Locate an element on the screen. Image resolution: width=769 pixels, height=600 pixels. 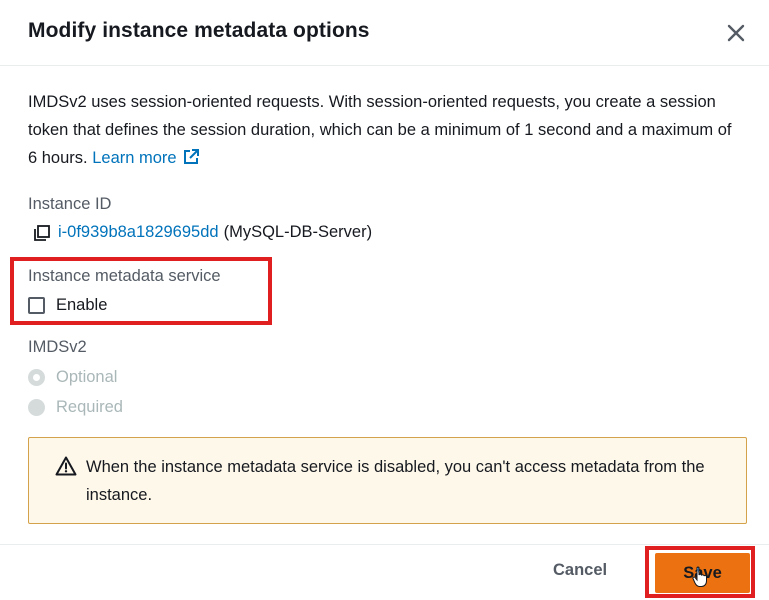
dialog-header: Modify instance metadata options is located at coordinates (384, 33).